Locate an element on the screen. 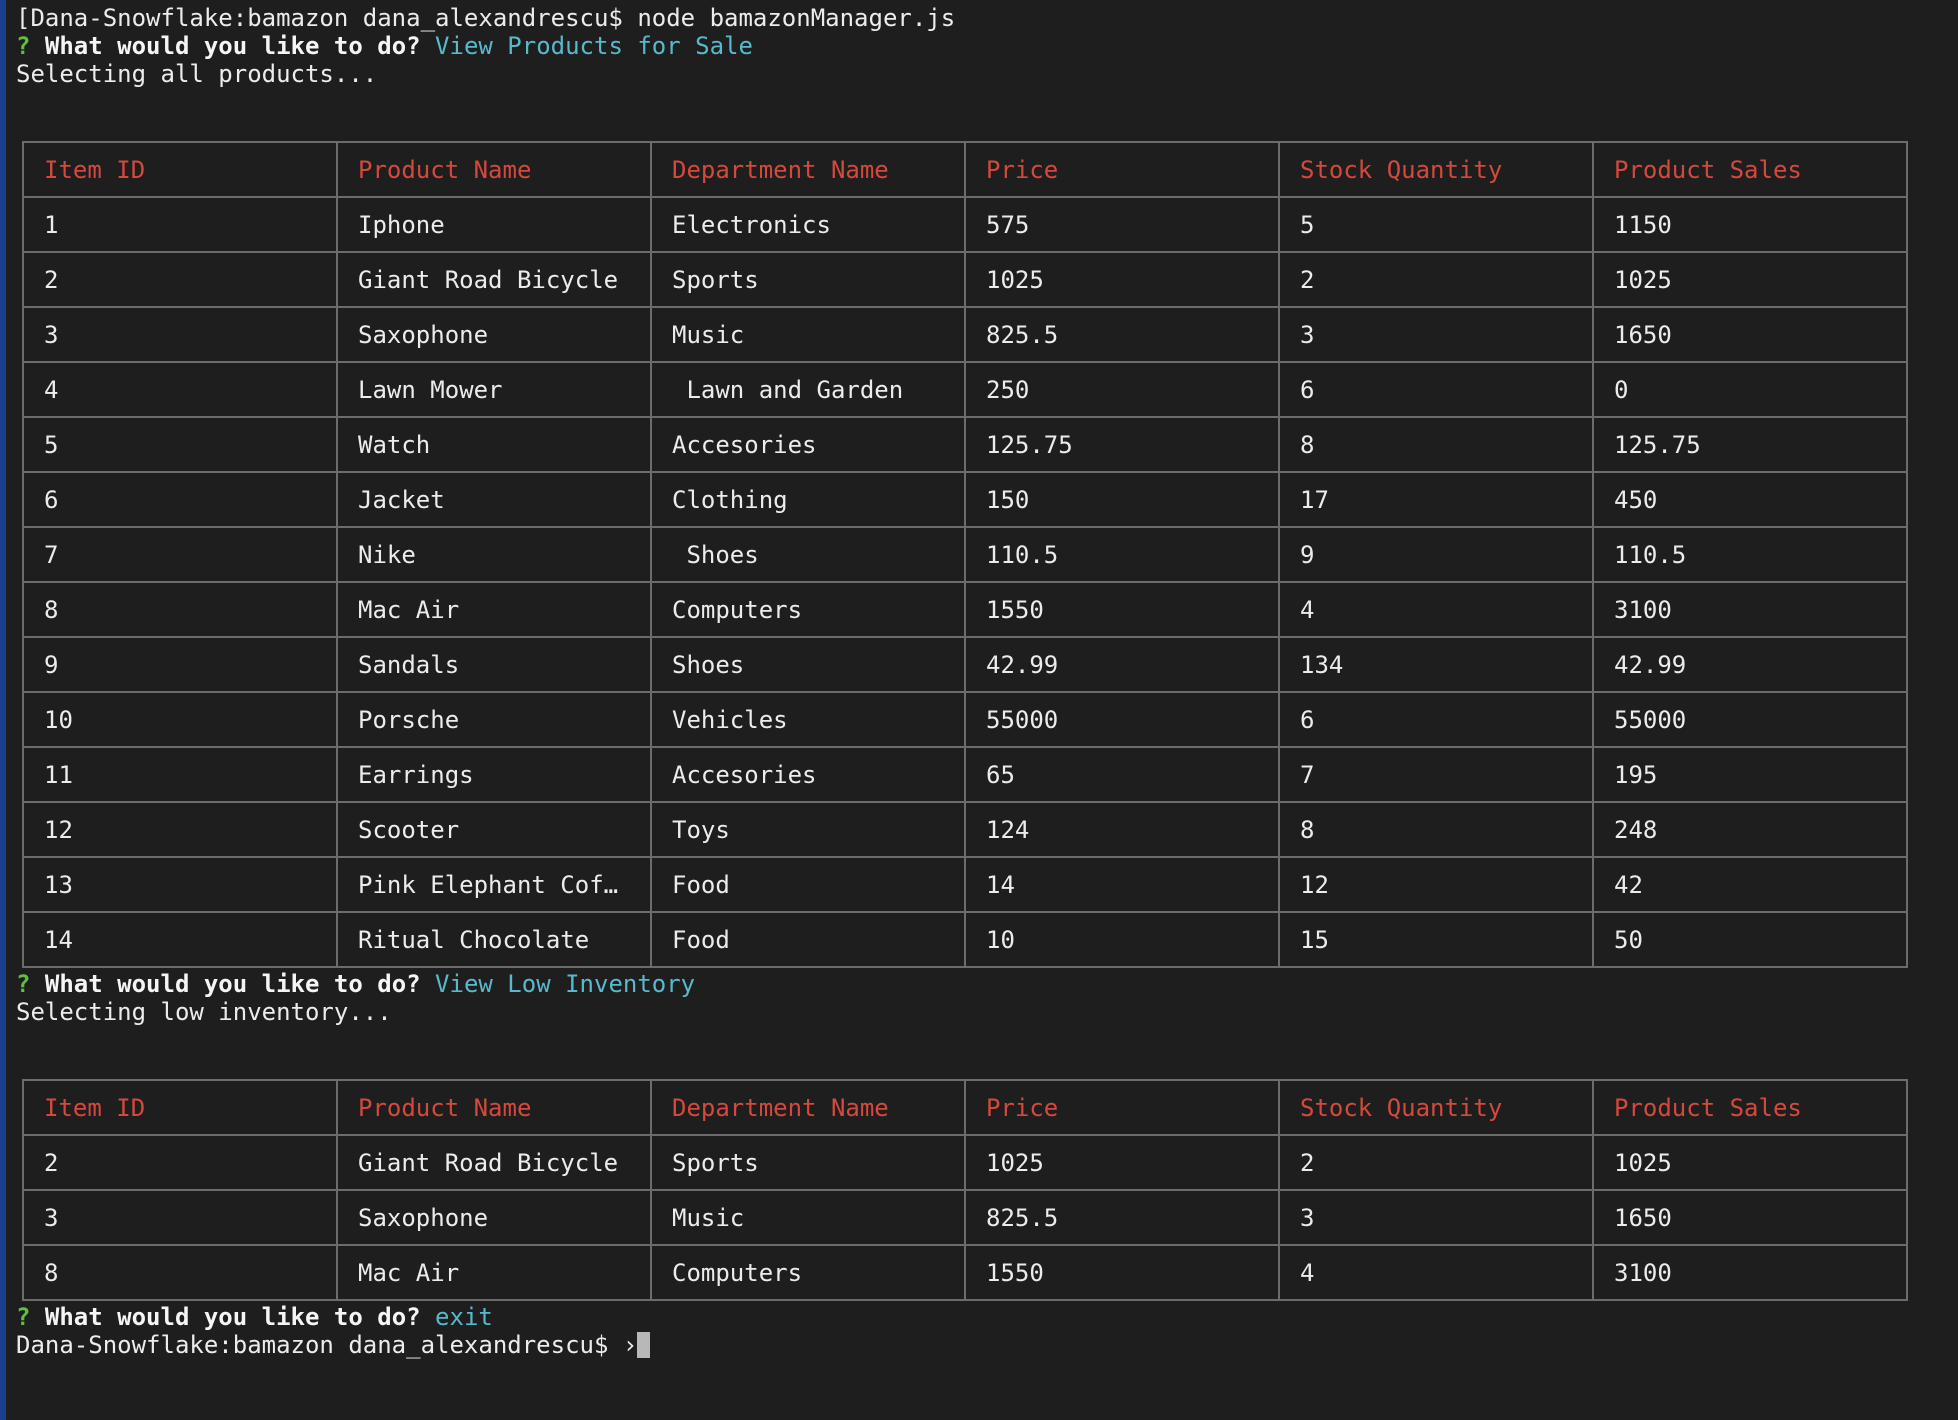 This screenshot has width=1958, height=1420. table-cell: 15 is located at coordinates (1436, 939).